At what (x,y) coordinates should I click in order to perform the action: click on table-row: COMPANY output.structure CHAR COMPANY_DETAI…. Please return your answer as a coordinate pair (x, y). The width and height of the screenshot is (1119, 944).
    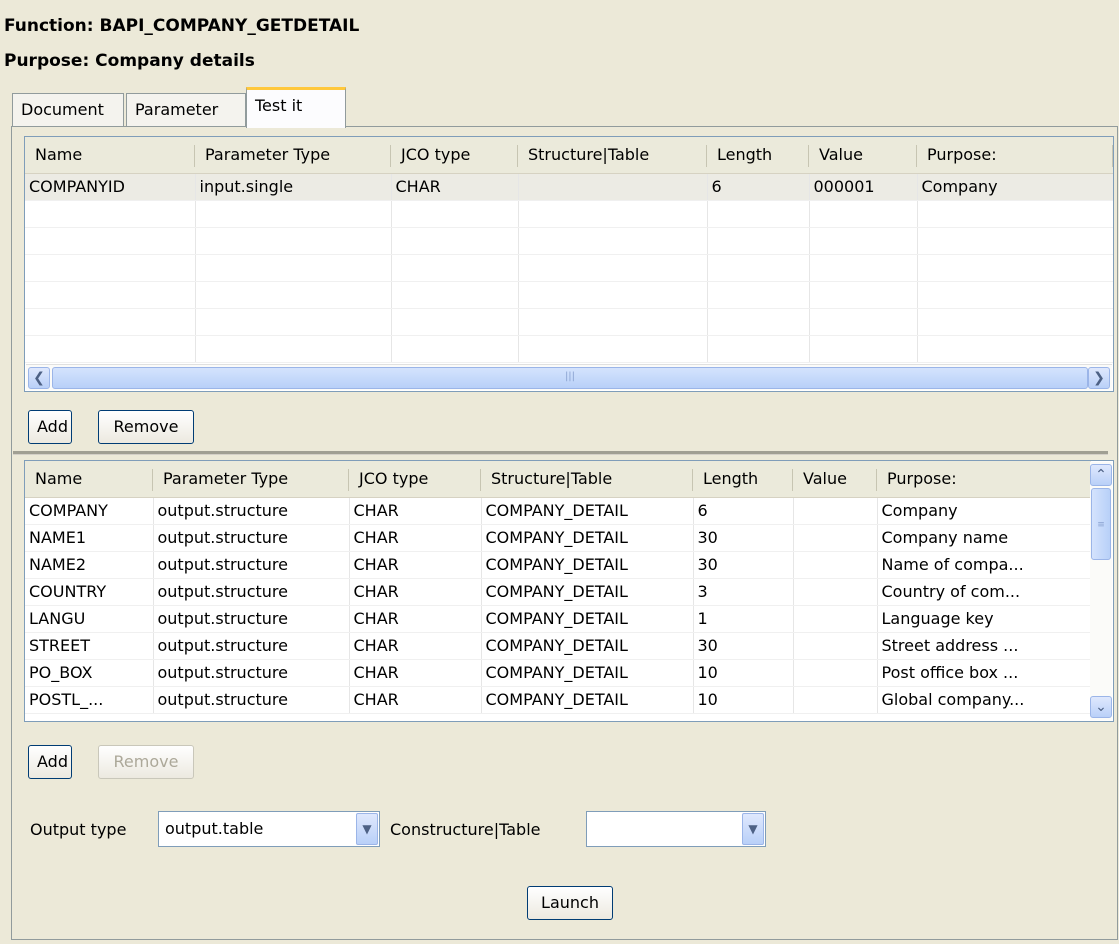
    Looking at the image, I should click on (558, 511).